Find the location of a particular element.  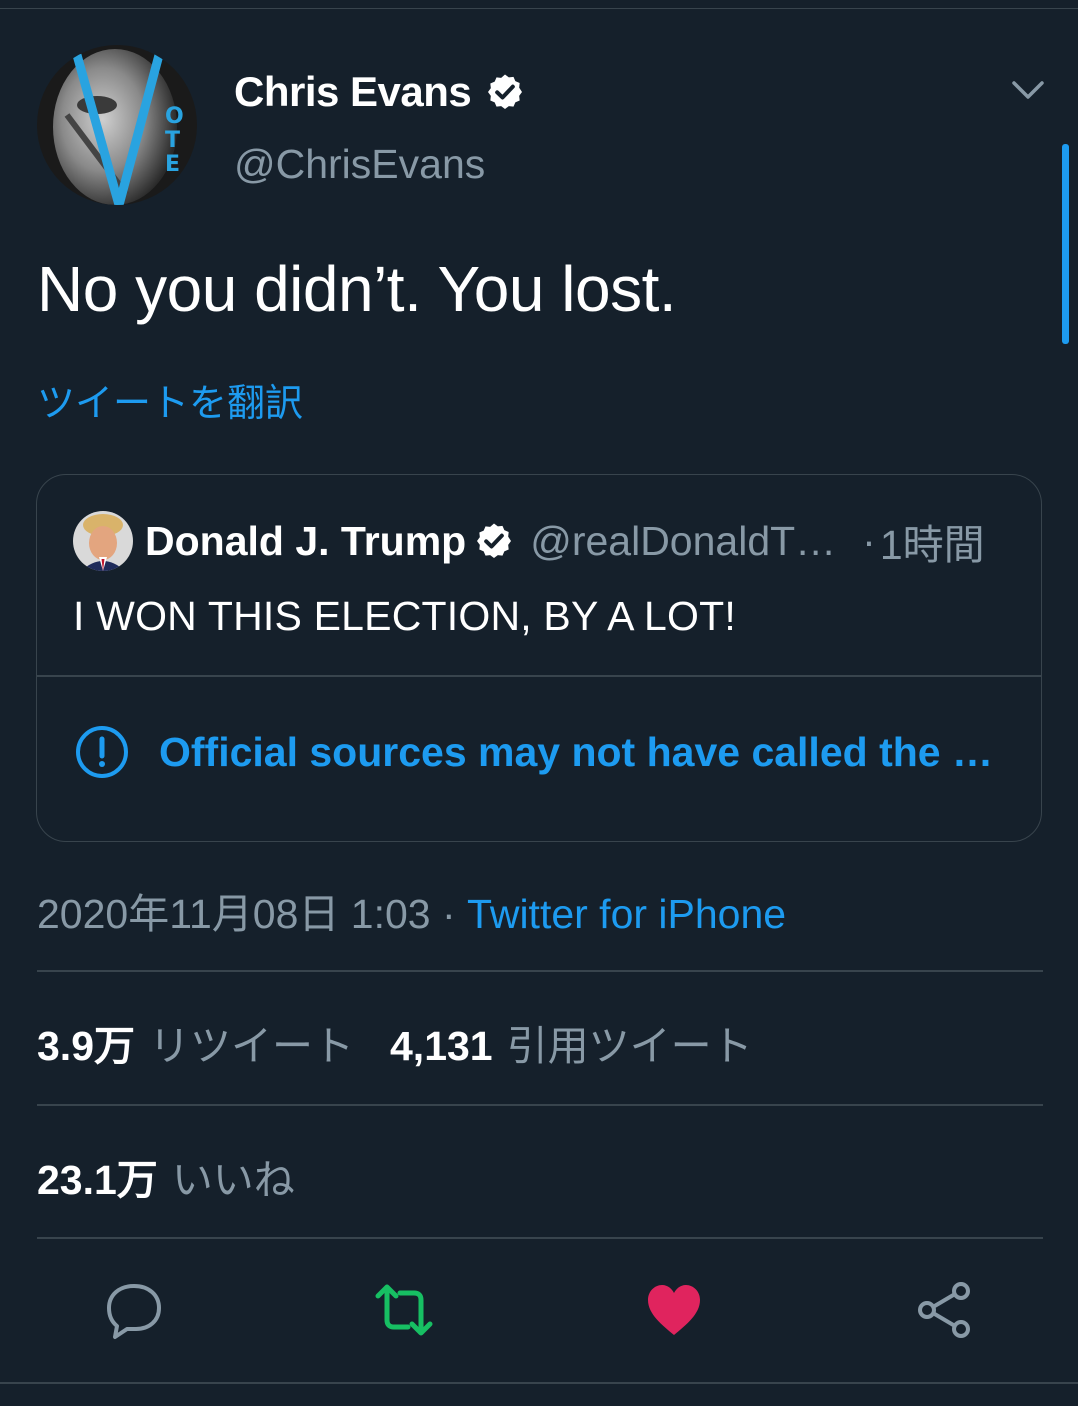

quote-tweets-stat: 4,131 引用ツイート is located at coordinates (571, 1046).